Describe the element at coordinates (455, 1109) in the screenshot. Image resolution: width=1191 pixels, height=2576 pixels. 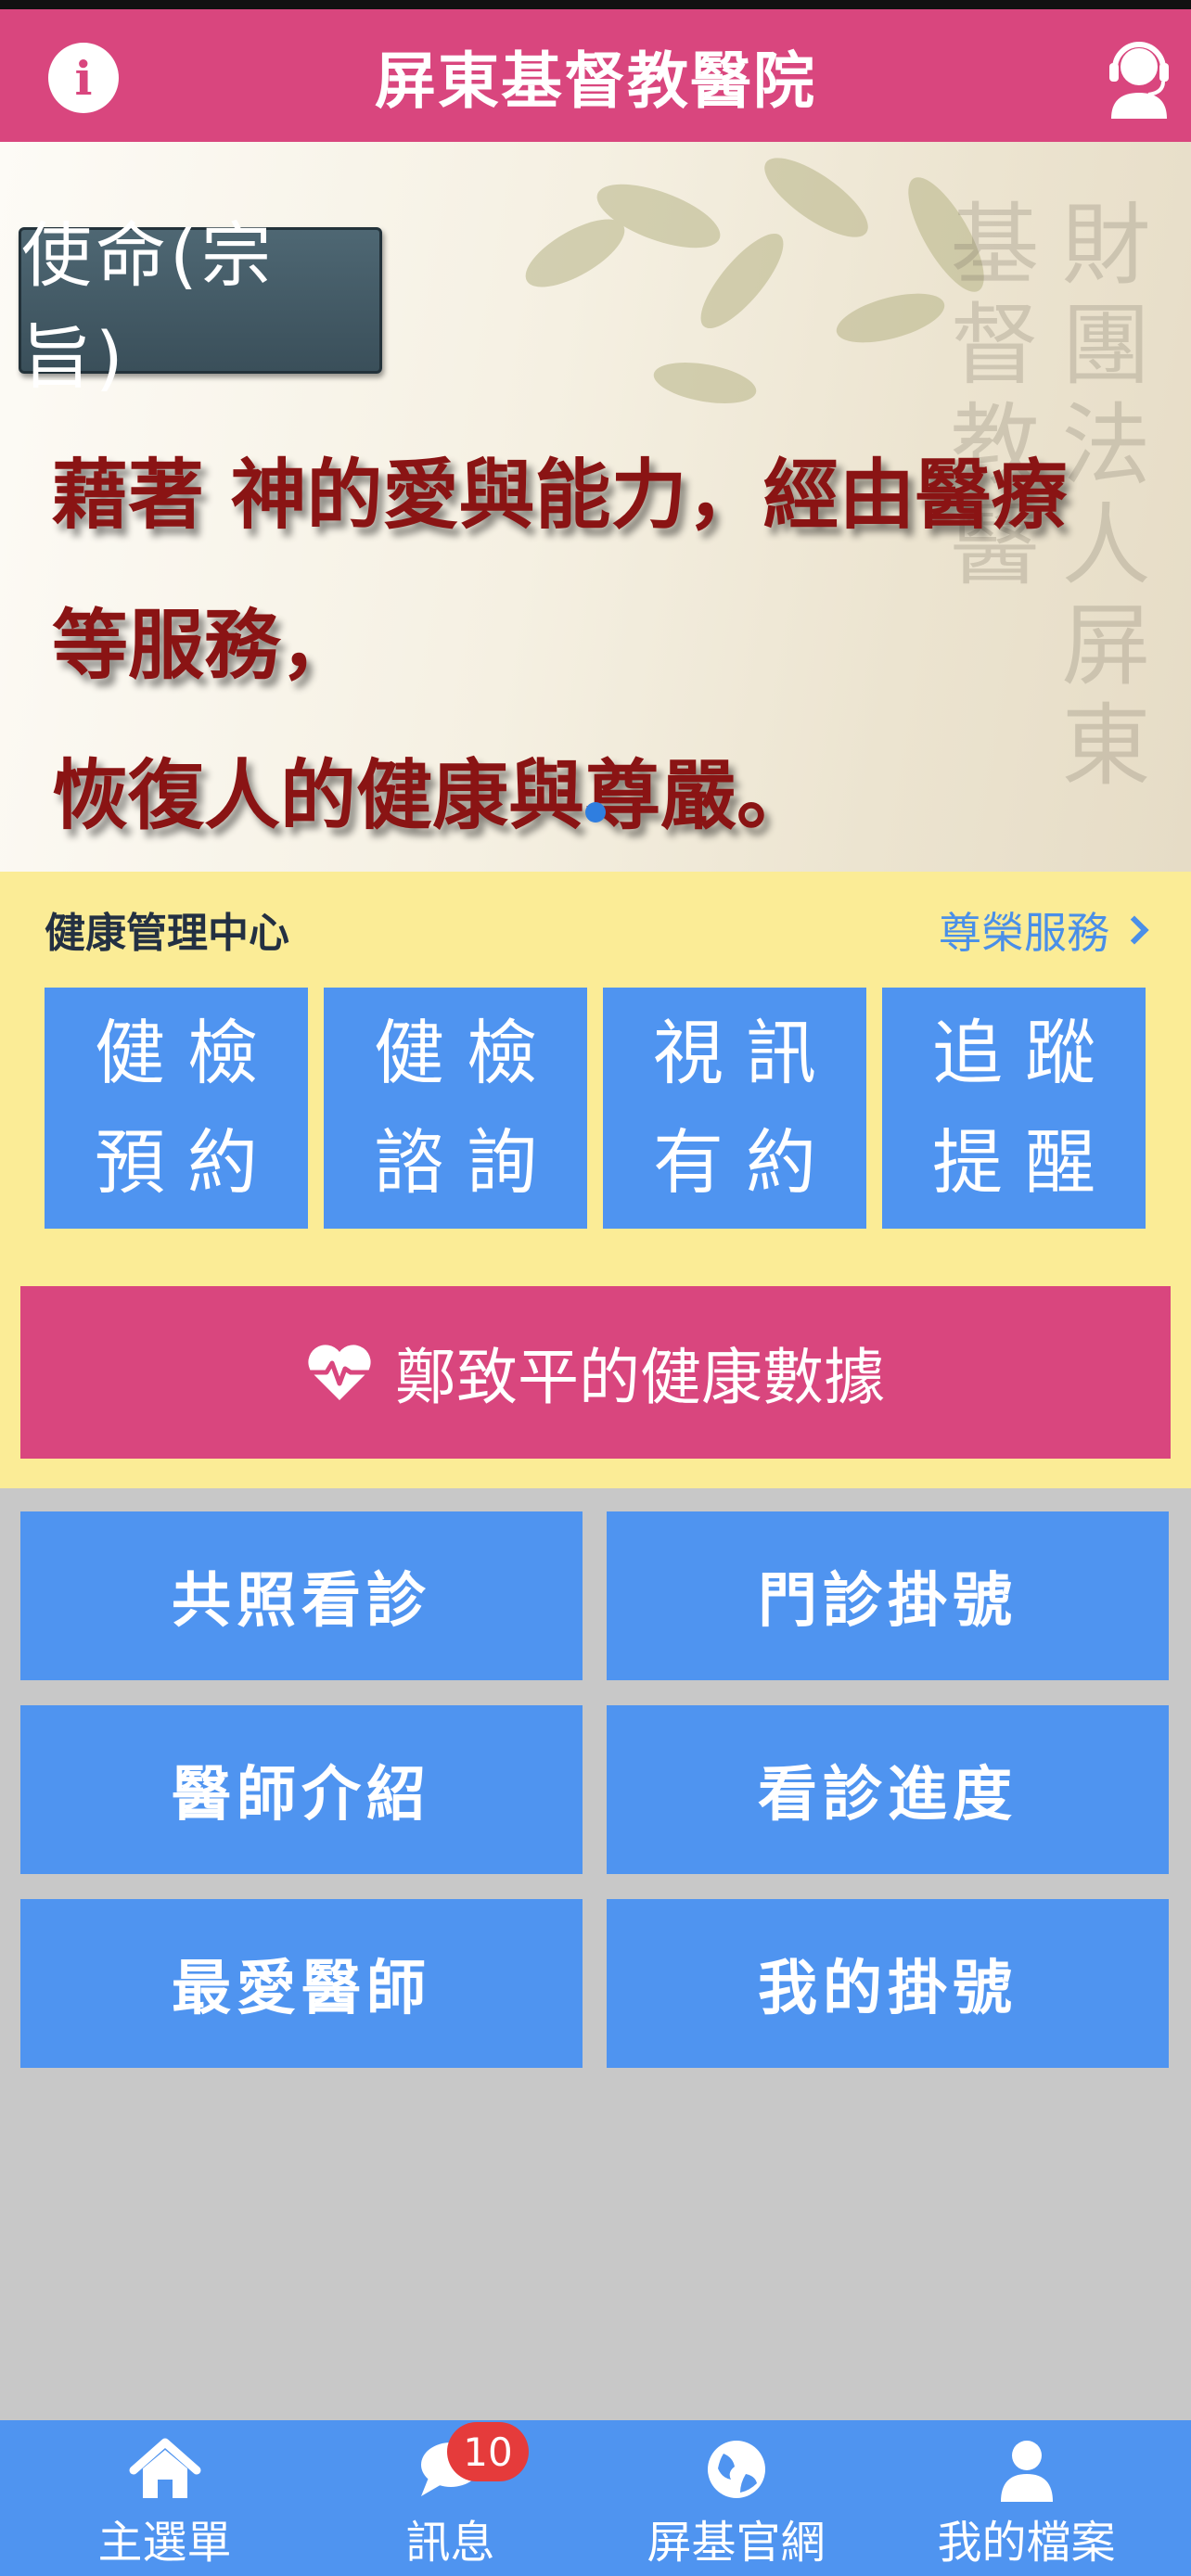
I see `tile-checkup-consult: 健檢 諮詢` at that location.